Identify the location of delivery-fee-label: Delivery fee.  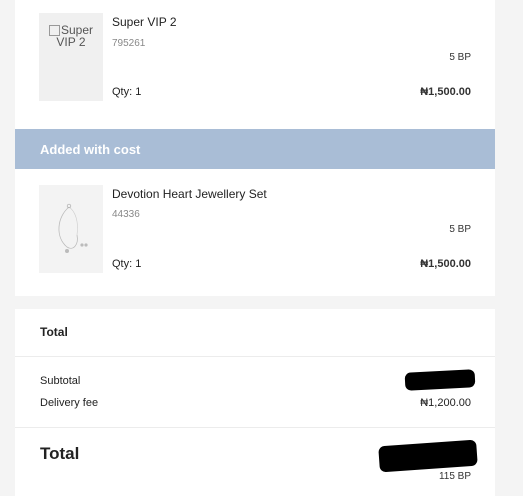
(69, 403).